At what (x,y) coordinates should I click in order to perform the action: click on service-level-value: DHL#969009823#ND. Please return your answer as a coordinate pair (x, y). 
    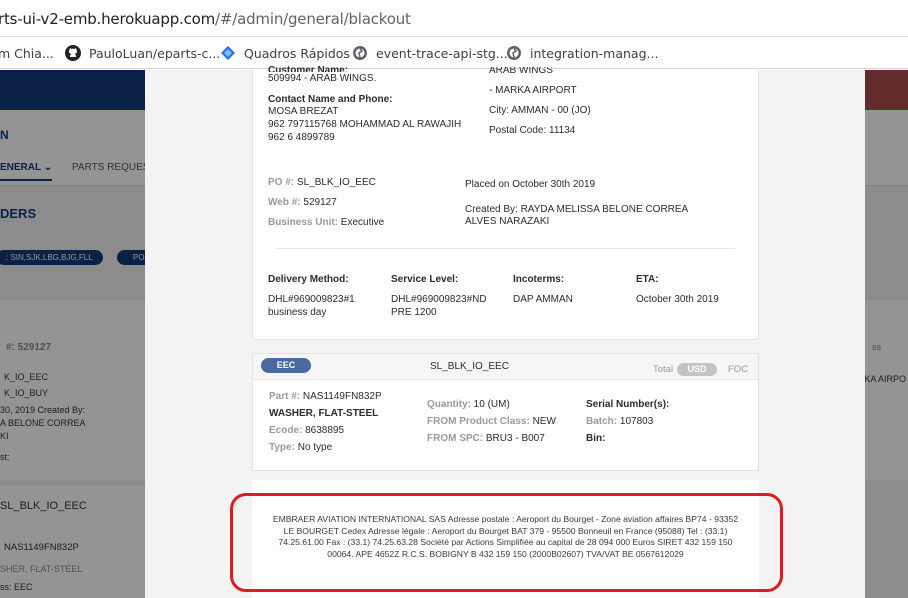
    Looking at the image, I should click on (439, 299).